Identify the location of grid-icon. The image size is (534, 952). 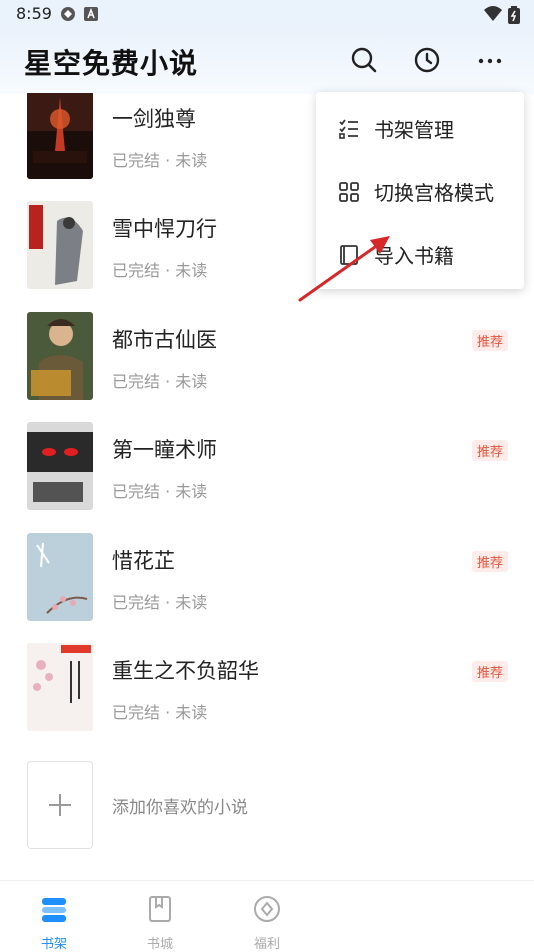
(349, 192).